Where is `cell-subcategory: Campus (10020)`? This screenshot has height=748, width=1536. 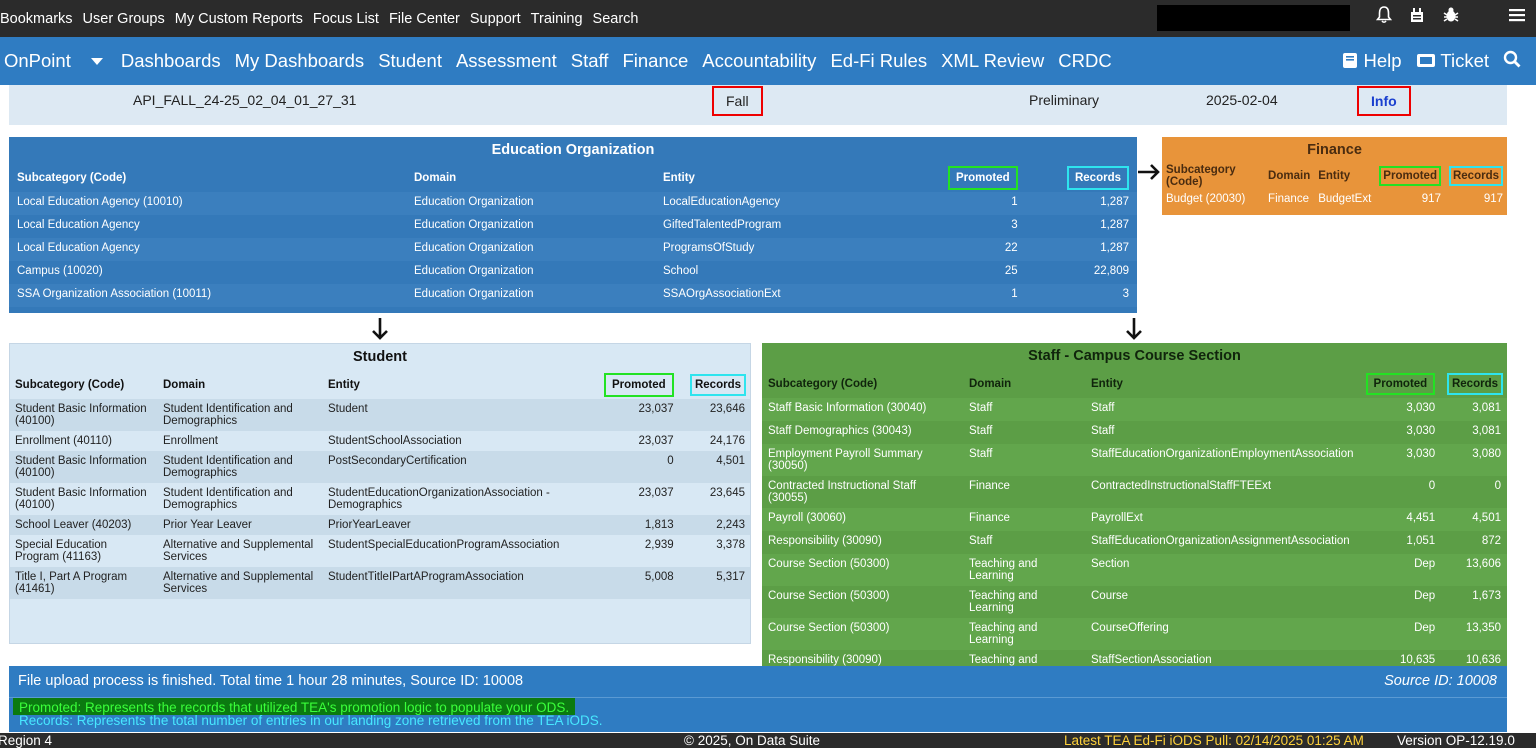
cell-subcategory: Campus (10020) is located at coordinates (60, 271).